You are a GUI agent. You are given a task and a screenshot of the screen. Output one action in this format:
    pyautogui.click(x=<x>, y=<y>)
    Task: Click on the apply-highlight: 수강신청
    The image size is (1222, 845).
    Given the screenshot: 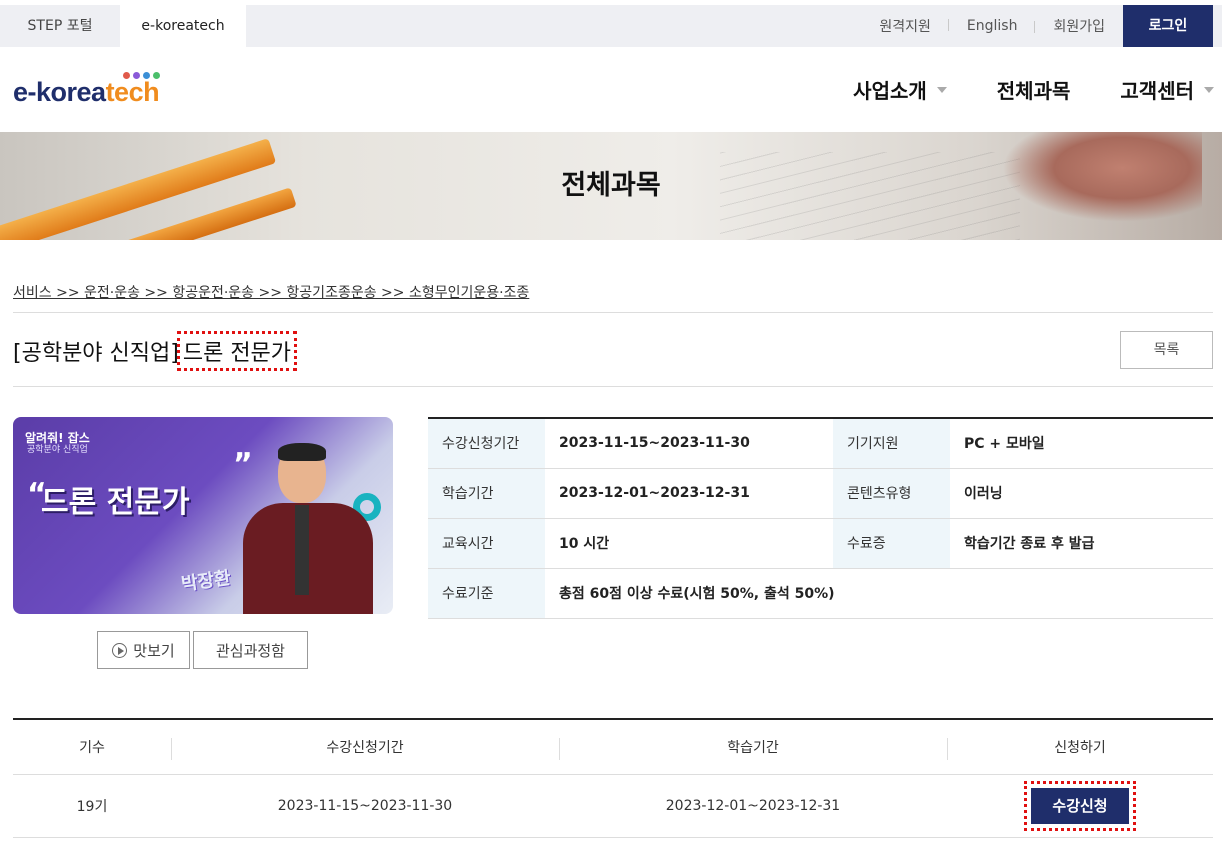 What is the action you would take?
    pyautogui.click(x=1080, y=805)
    